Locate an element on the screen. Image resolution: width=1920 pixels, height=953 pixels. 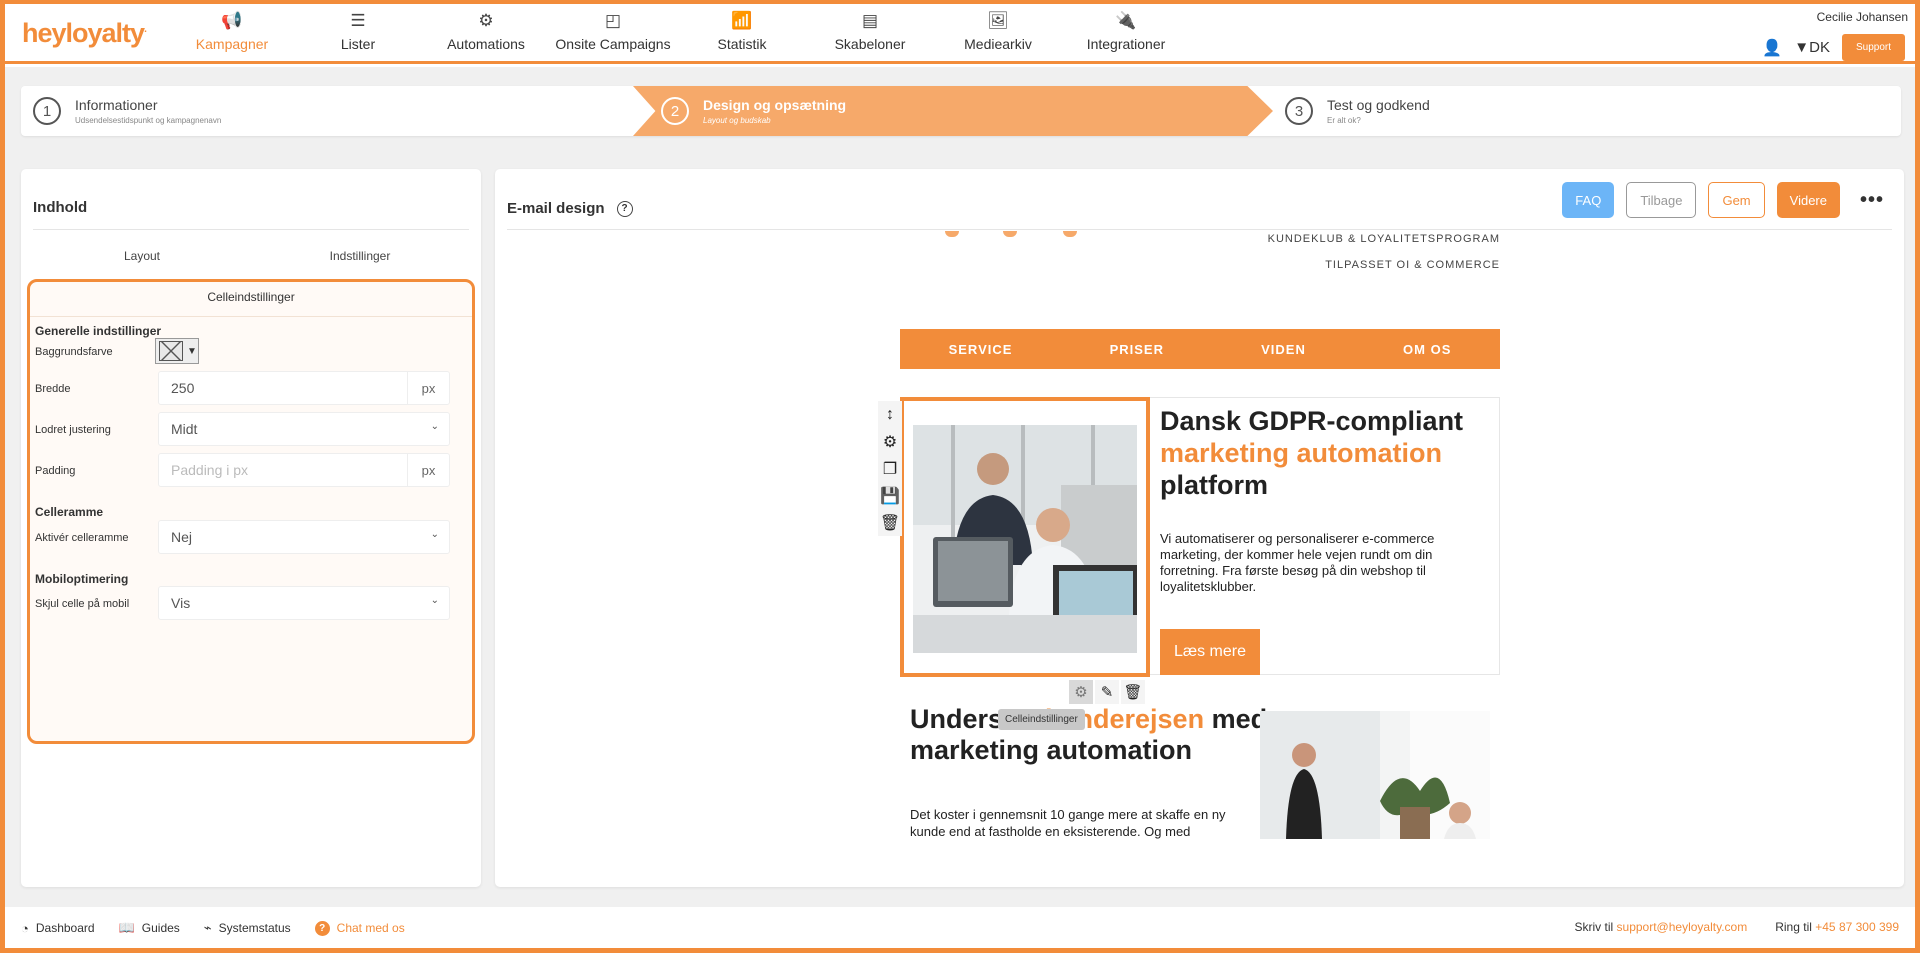
back-button: Tilbage is located at coordinates (1661, 200).